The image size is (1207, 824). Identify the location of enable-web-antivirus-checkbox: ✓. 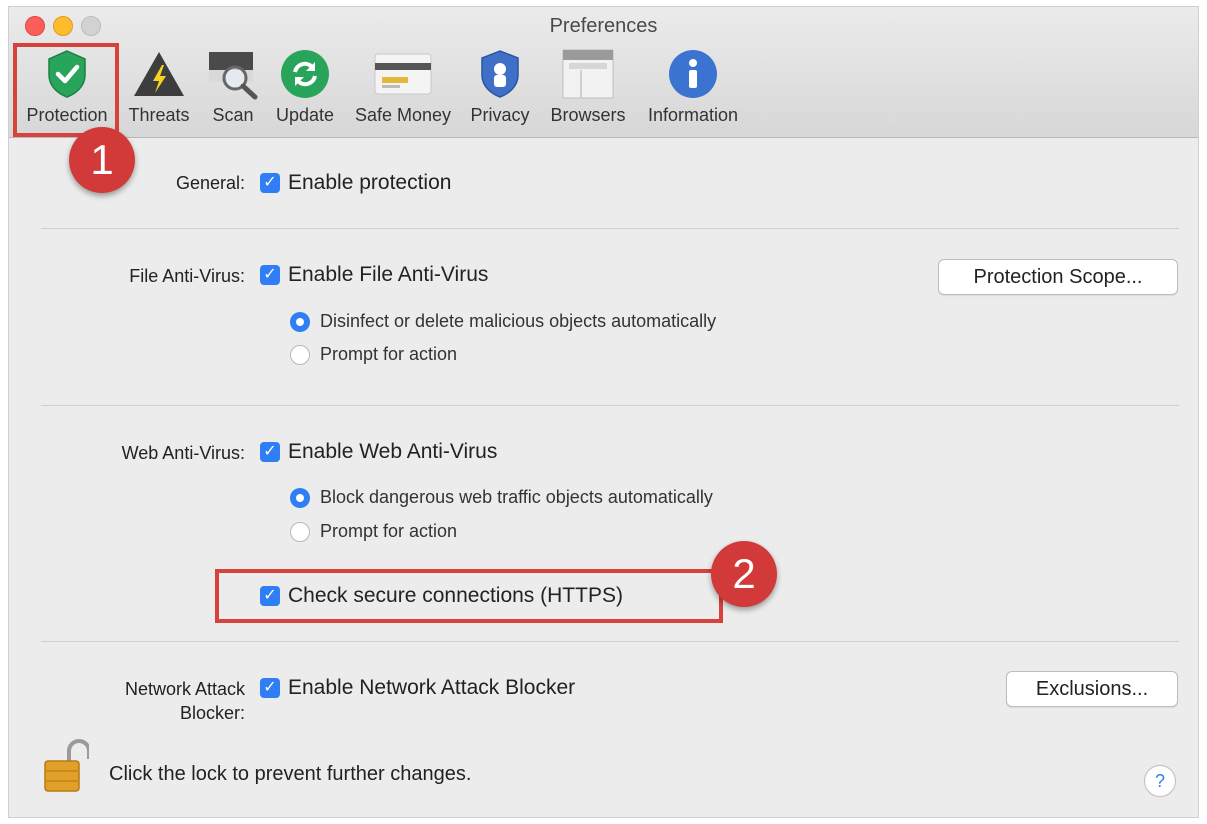
(270, 452).